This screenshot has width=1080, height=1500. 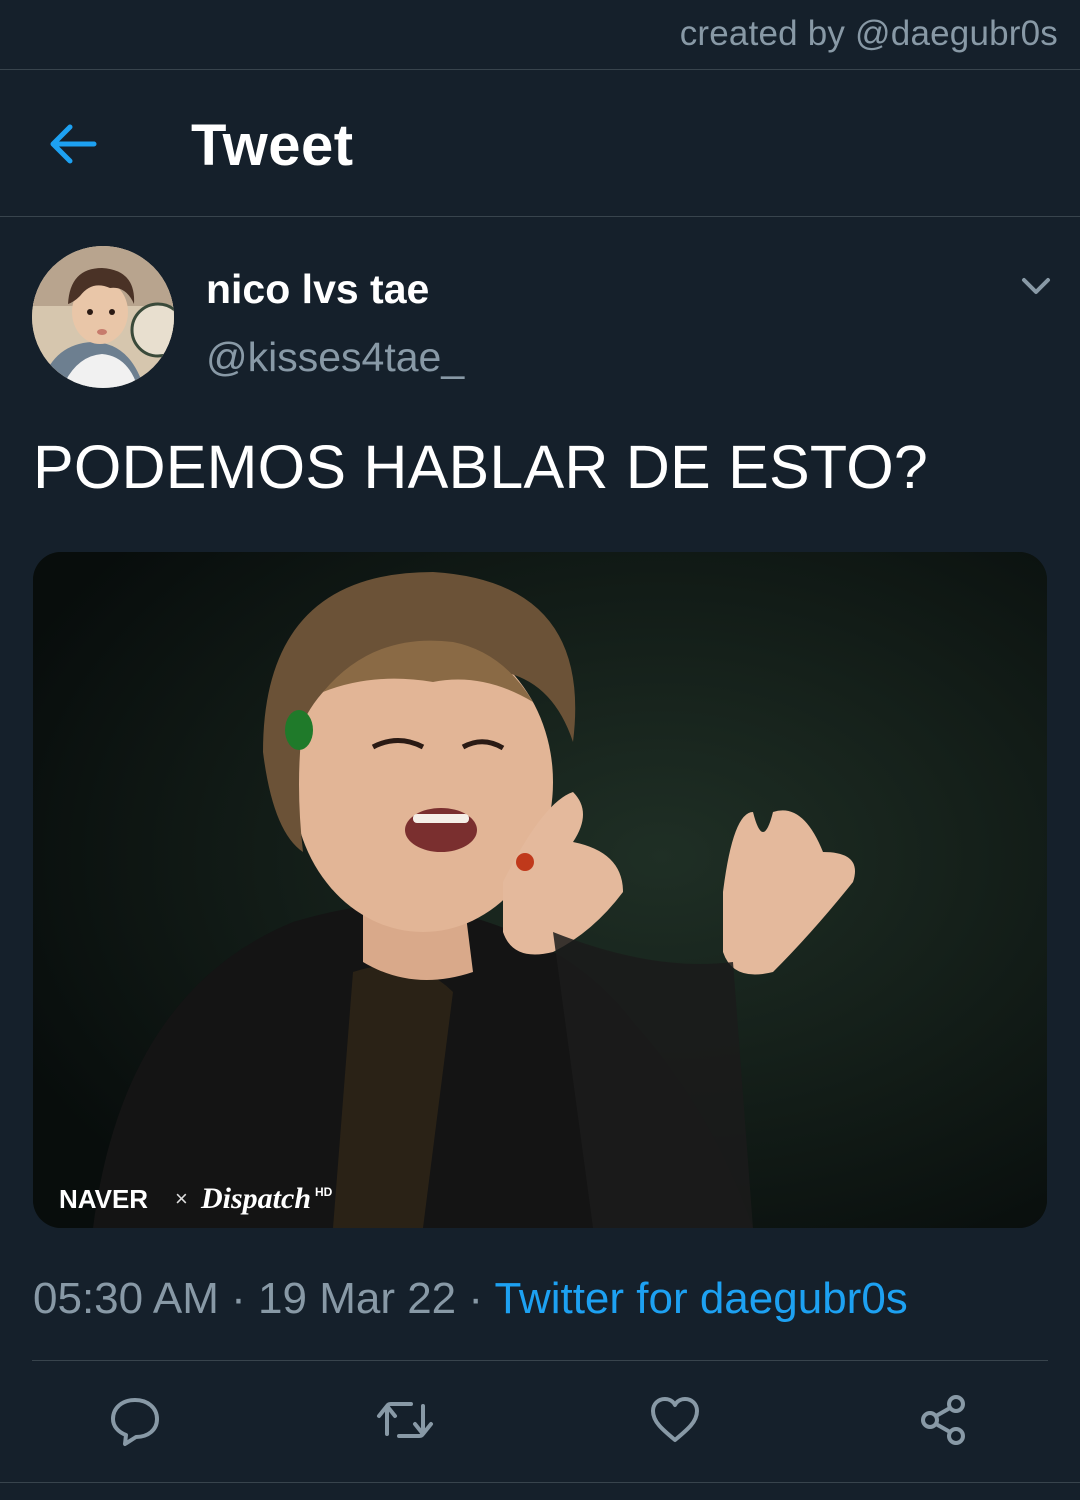 I want to click on avatar-photo, so click(x=103, y=317).